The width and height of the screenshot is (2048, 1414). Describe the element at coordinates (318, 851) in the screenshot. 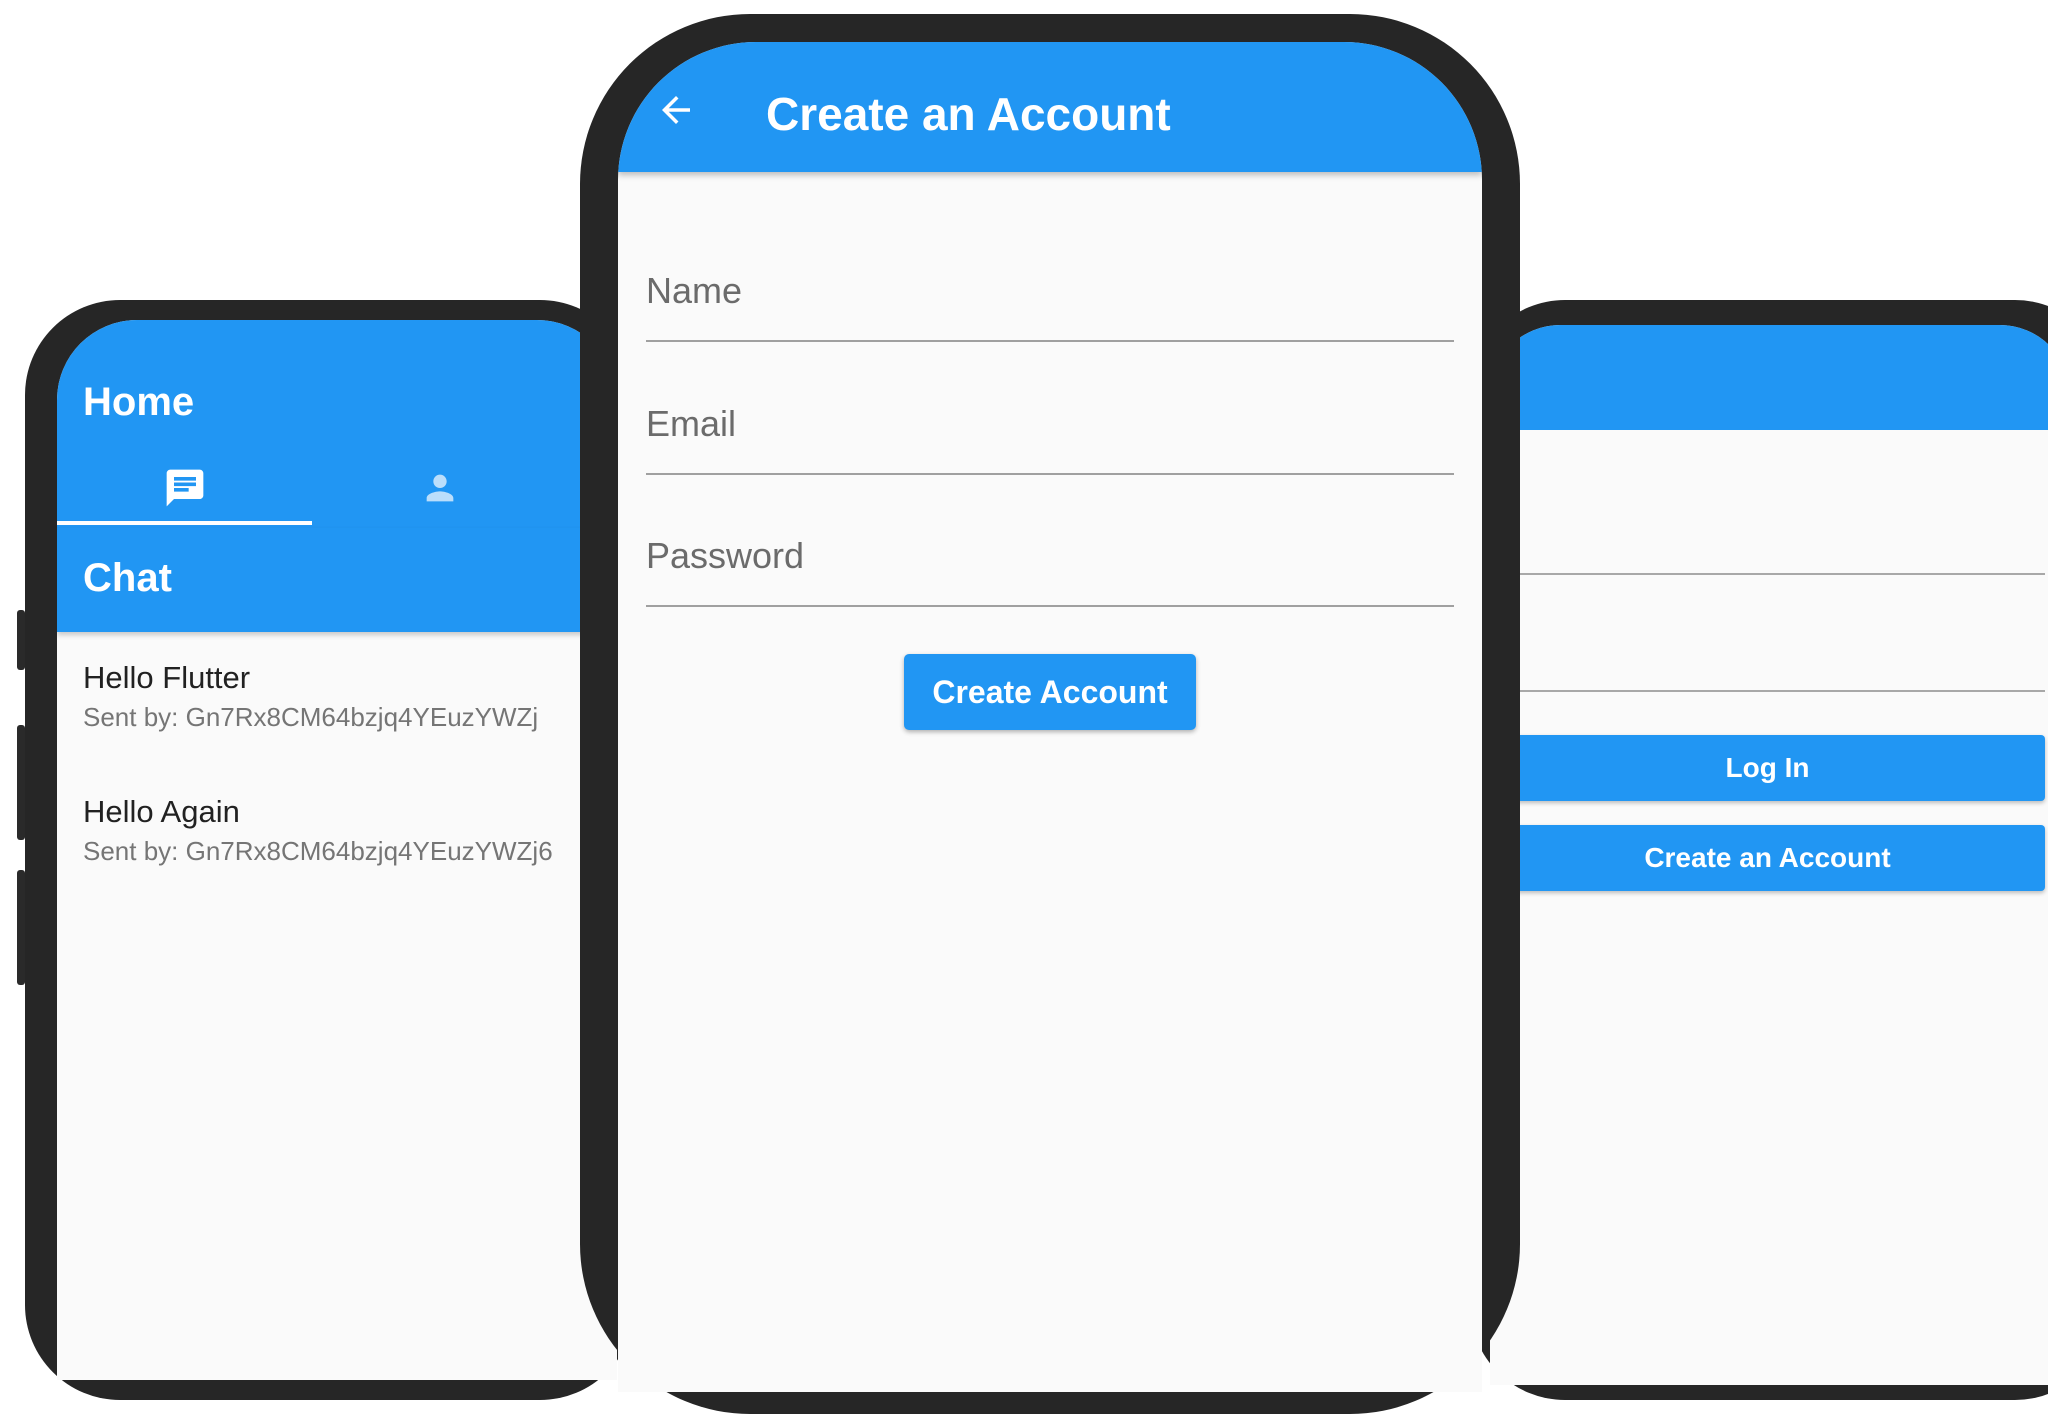

I see `message-sender: Sent by: Gn7Rx8CM64bzjq4YEuzYWZj6` at that location.